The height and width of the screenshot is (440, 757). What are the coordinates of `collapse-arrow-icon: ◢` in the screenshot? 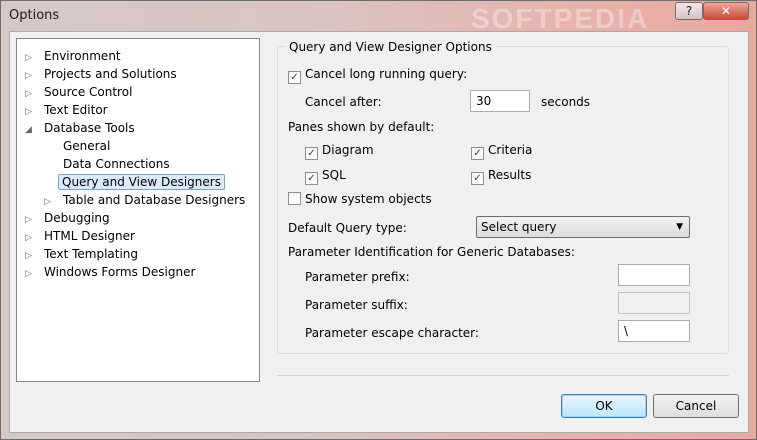 It's located at (32, 130).